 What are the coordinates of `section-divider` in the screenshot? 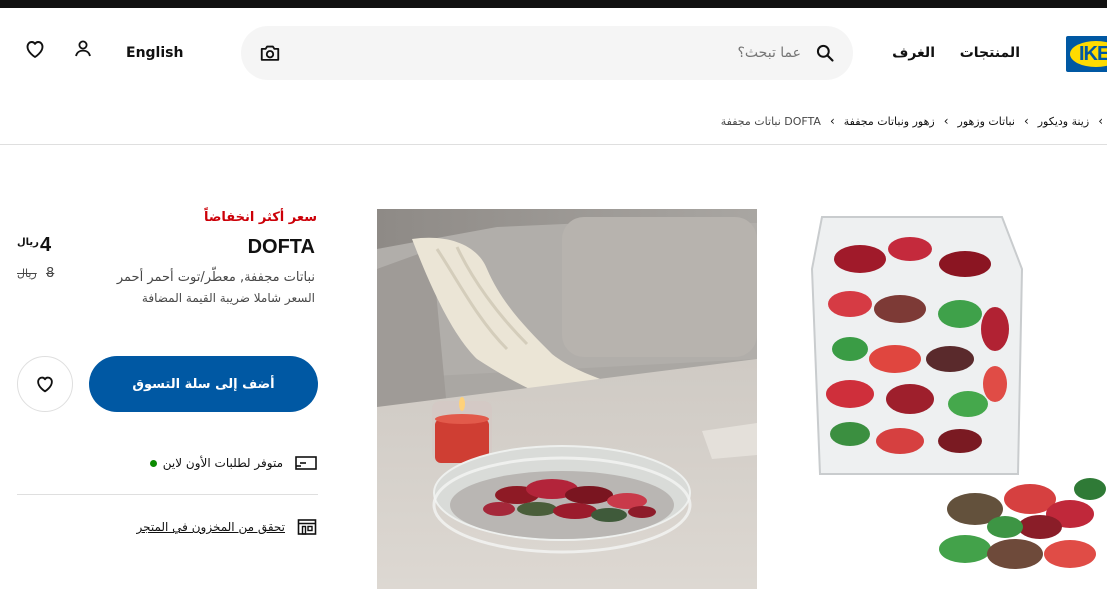 It's located at (167, 494).